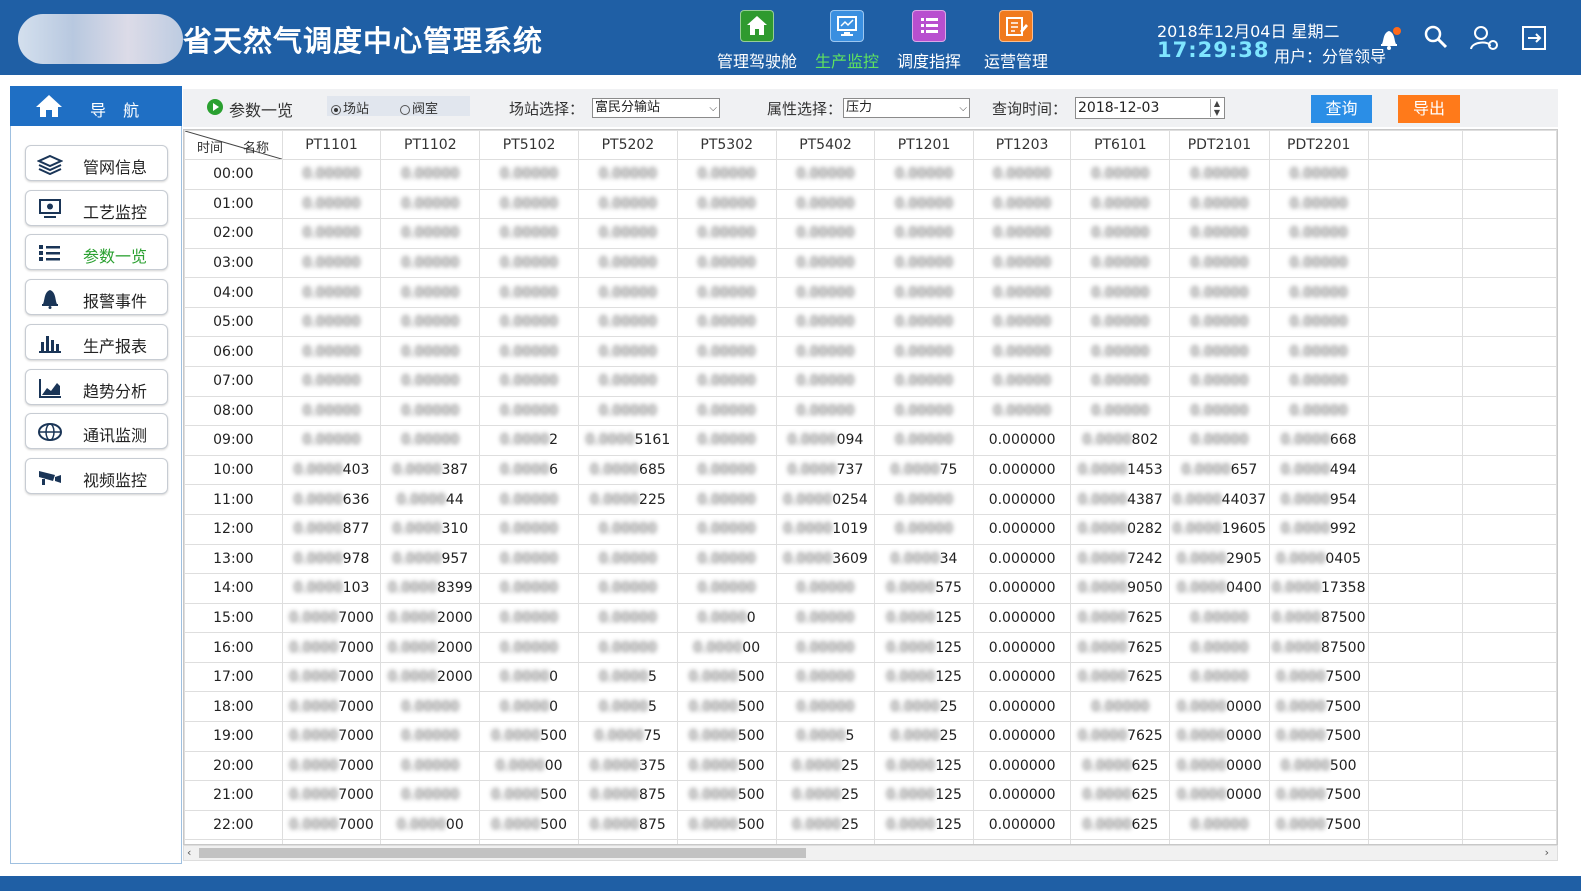 The image size is (1581, 891). Describe the element at coordinates (96, 297) in the screenshot. I see `sidebar-item-alarm-events: 报警事件` at that location.